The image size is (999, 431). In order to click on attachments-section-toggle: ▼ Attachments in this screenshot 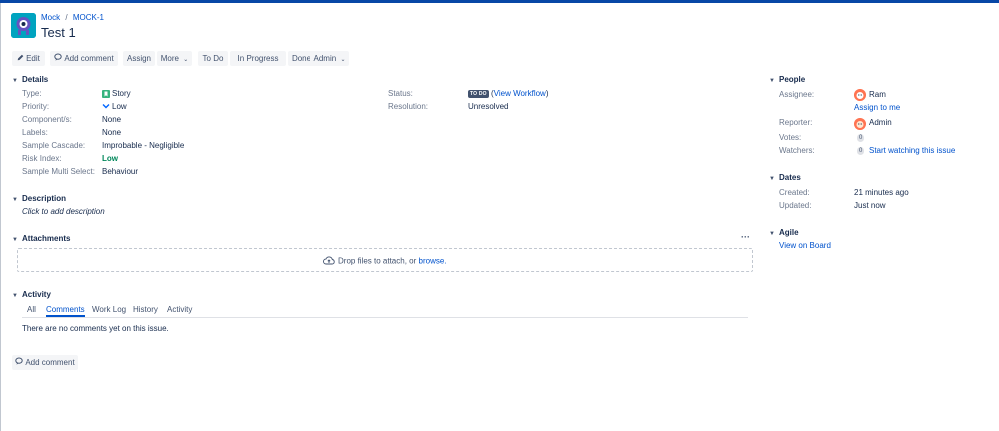, I will do `click(41, 238)`.